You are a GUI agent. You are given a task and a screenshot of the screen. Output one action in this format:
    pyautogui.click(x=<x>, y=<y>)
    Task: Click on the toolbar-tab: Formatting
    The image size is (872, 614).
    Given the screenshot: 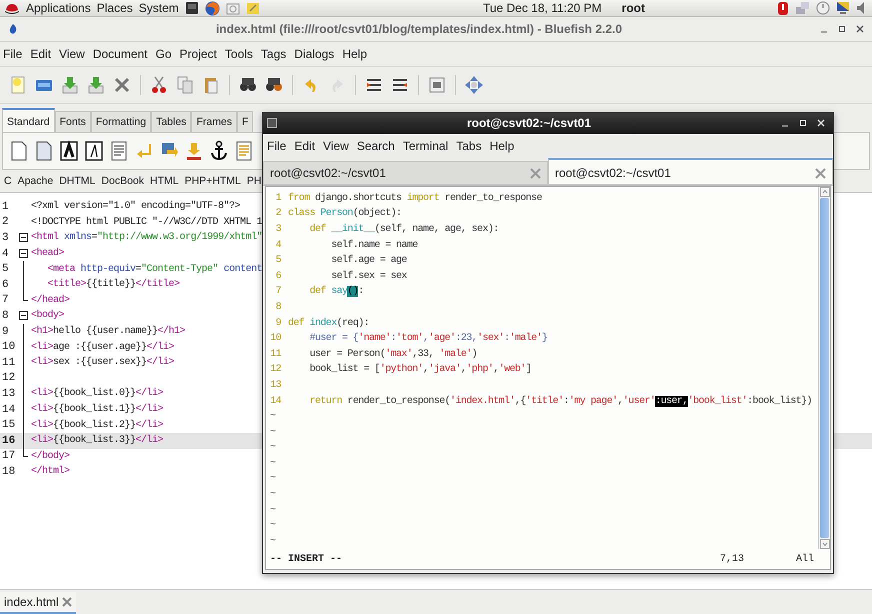 What is the action you would take?
    pyautogui.click(x=121, y=121)
    